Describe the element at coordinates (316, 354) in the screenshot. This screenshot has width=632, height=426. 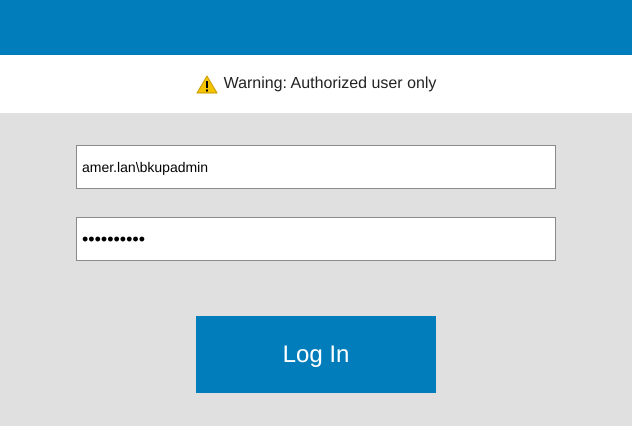
I see `login-button: Log In` at that location.